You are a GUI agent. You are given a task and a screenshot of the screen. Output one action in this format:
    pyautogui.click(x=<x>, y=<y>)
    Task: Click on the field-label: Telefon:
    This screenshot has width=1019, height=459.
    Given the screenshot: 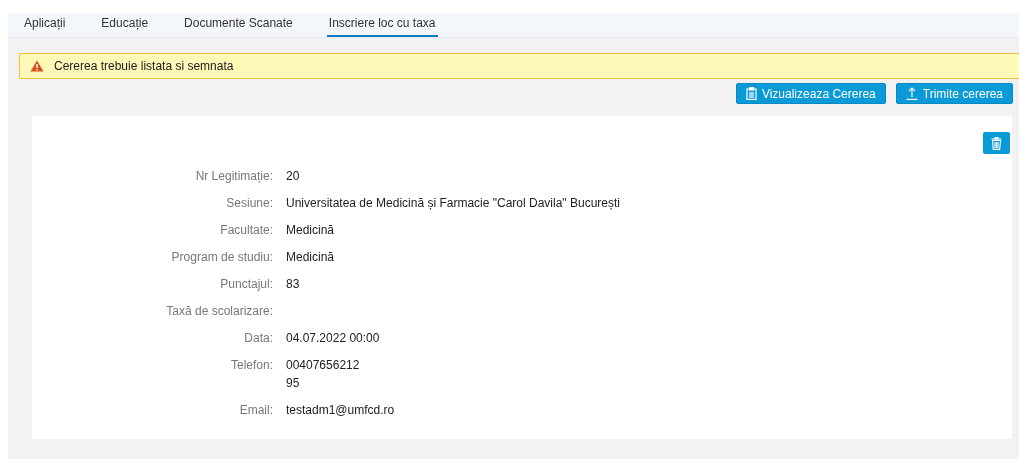 What is the action you would take?
    pyautogui.click(x=251, y=365)
    